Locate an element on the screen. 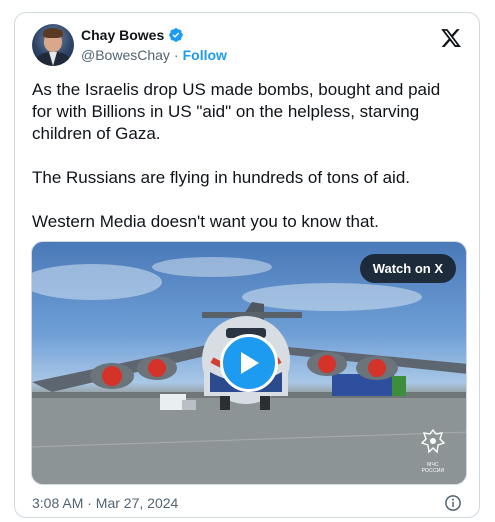  author-handle: @BowesChay is located at coordinates (125, 55).